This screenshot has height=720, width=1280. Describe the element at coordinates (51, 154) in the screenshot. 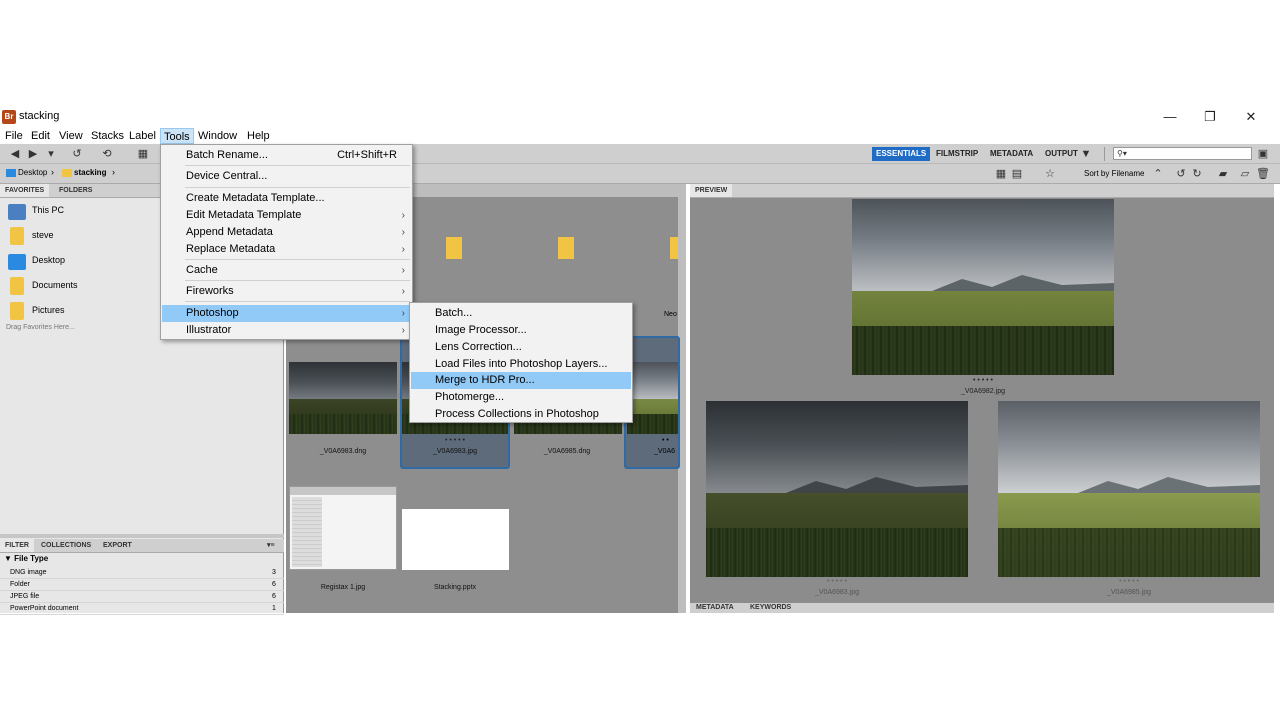

I see `history-dropdown-icon: ▾` at that location.